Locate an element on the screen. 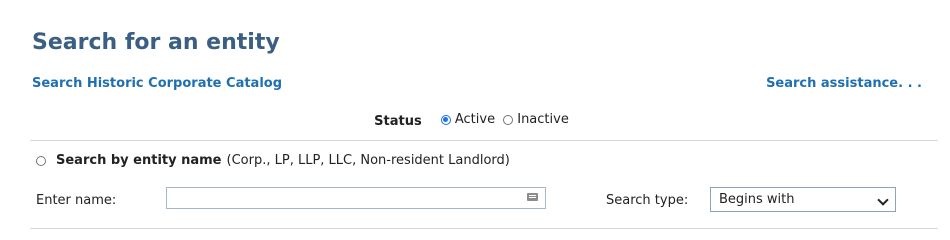 Image resolution: width=950 pixels, height=240 pixels. divider is located at coordinates (484, 140).